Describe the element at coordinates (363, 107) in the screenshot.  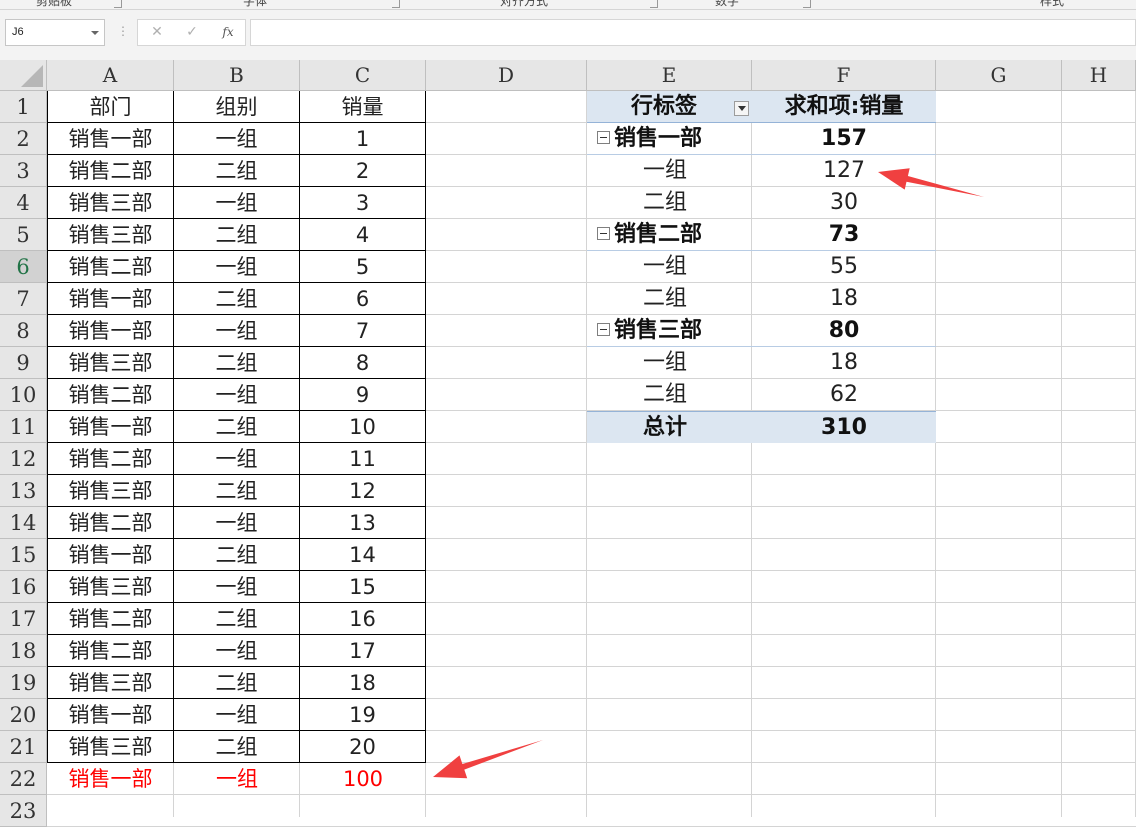
I see `table-header-sales: 销量` at that location.